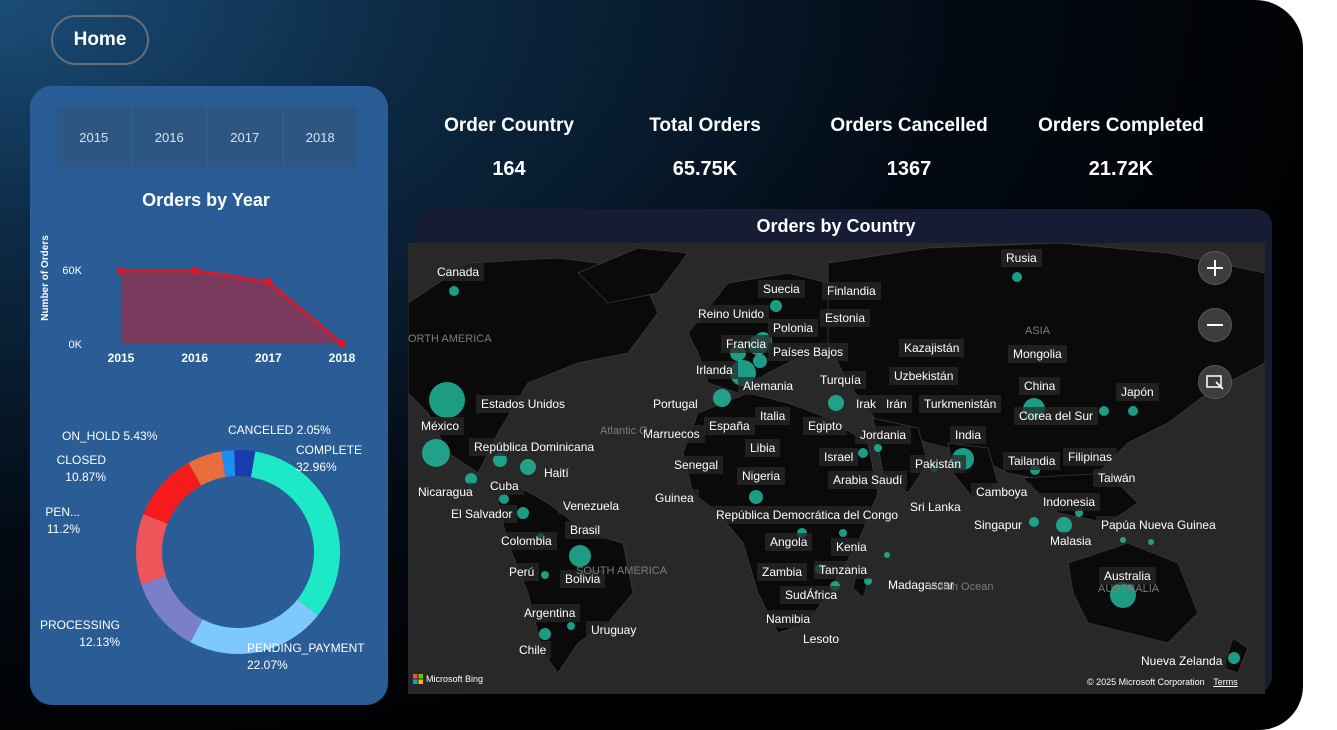 The height and width of the screenshot is (730, 1337). I want to click on donut-percent: 32.96%, so click(316, 467).